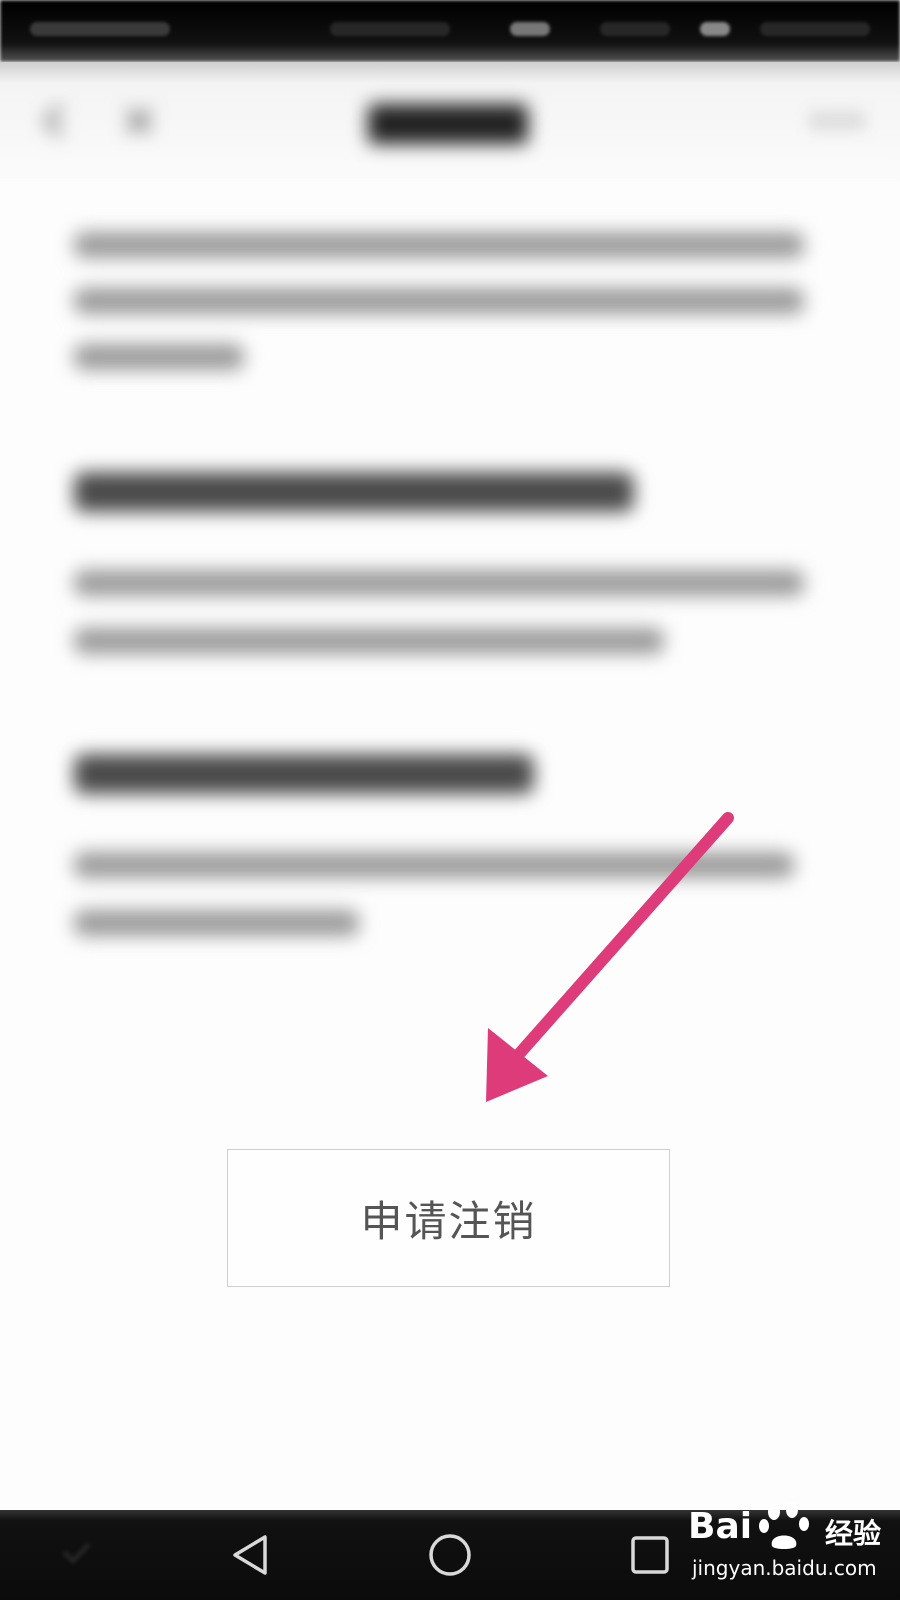  I want to click on nav-recents-button, so click(650, 1555).